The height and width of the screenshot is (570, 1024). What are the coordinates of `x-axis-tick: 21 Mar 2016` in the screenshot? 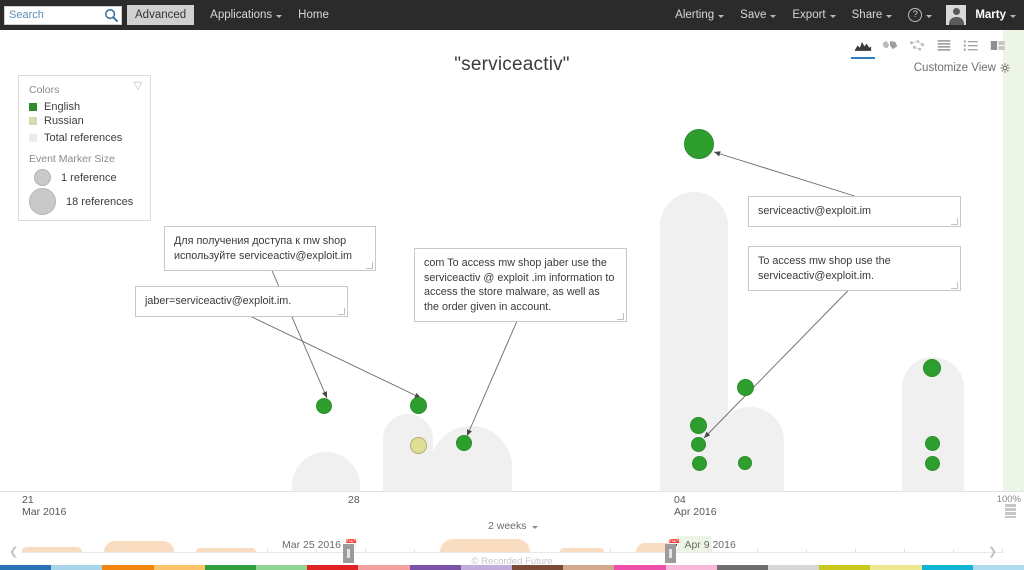 It's located at (44, 506).